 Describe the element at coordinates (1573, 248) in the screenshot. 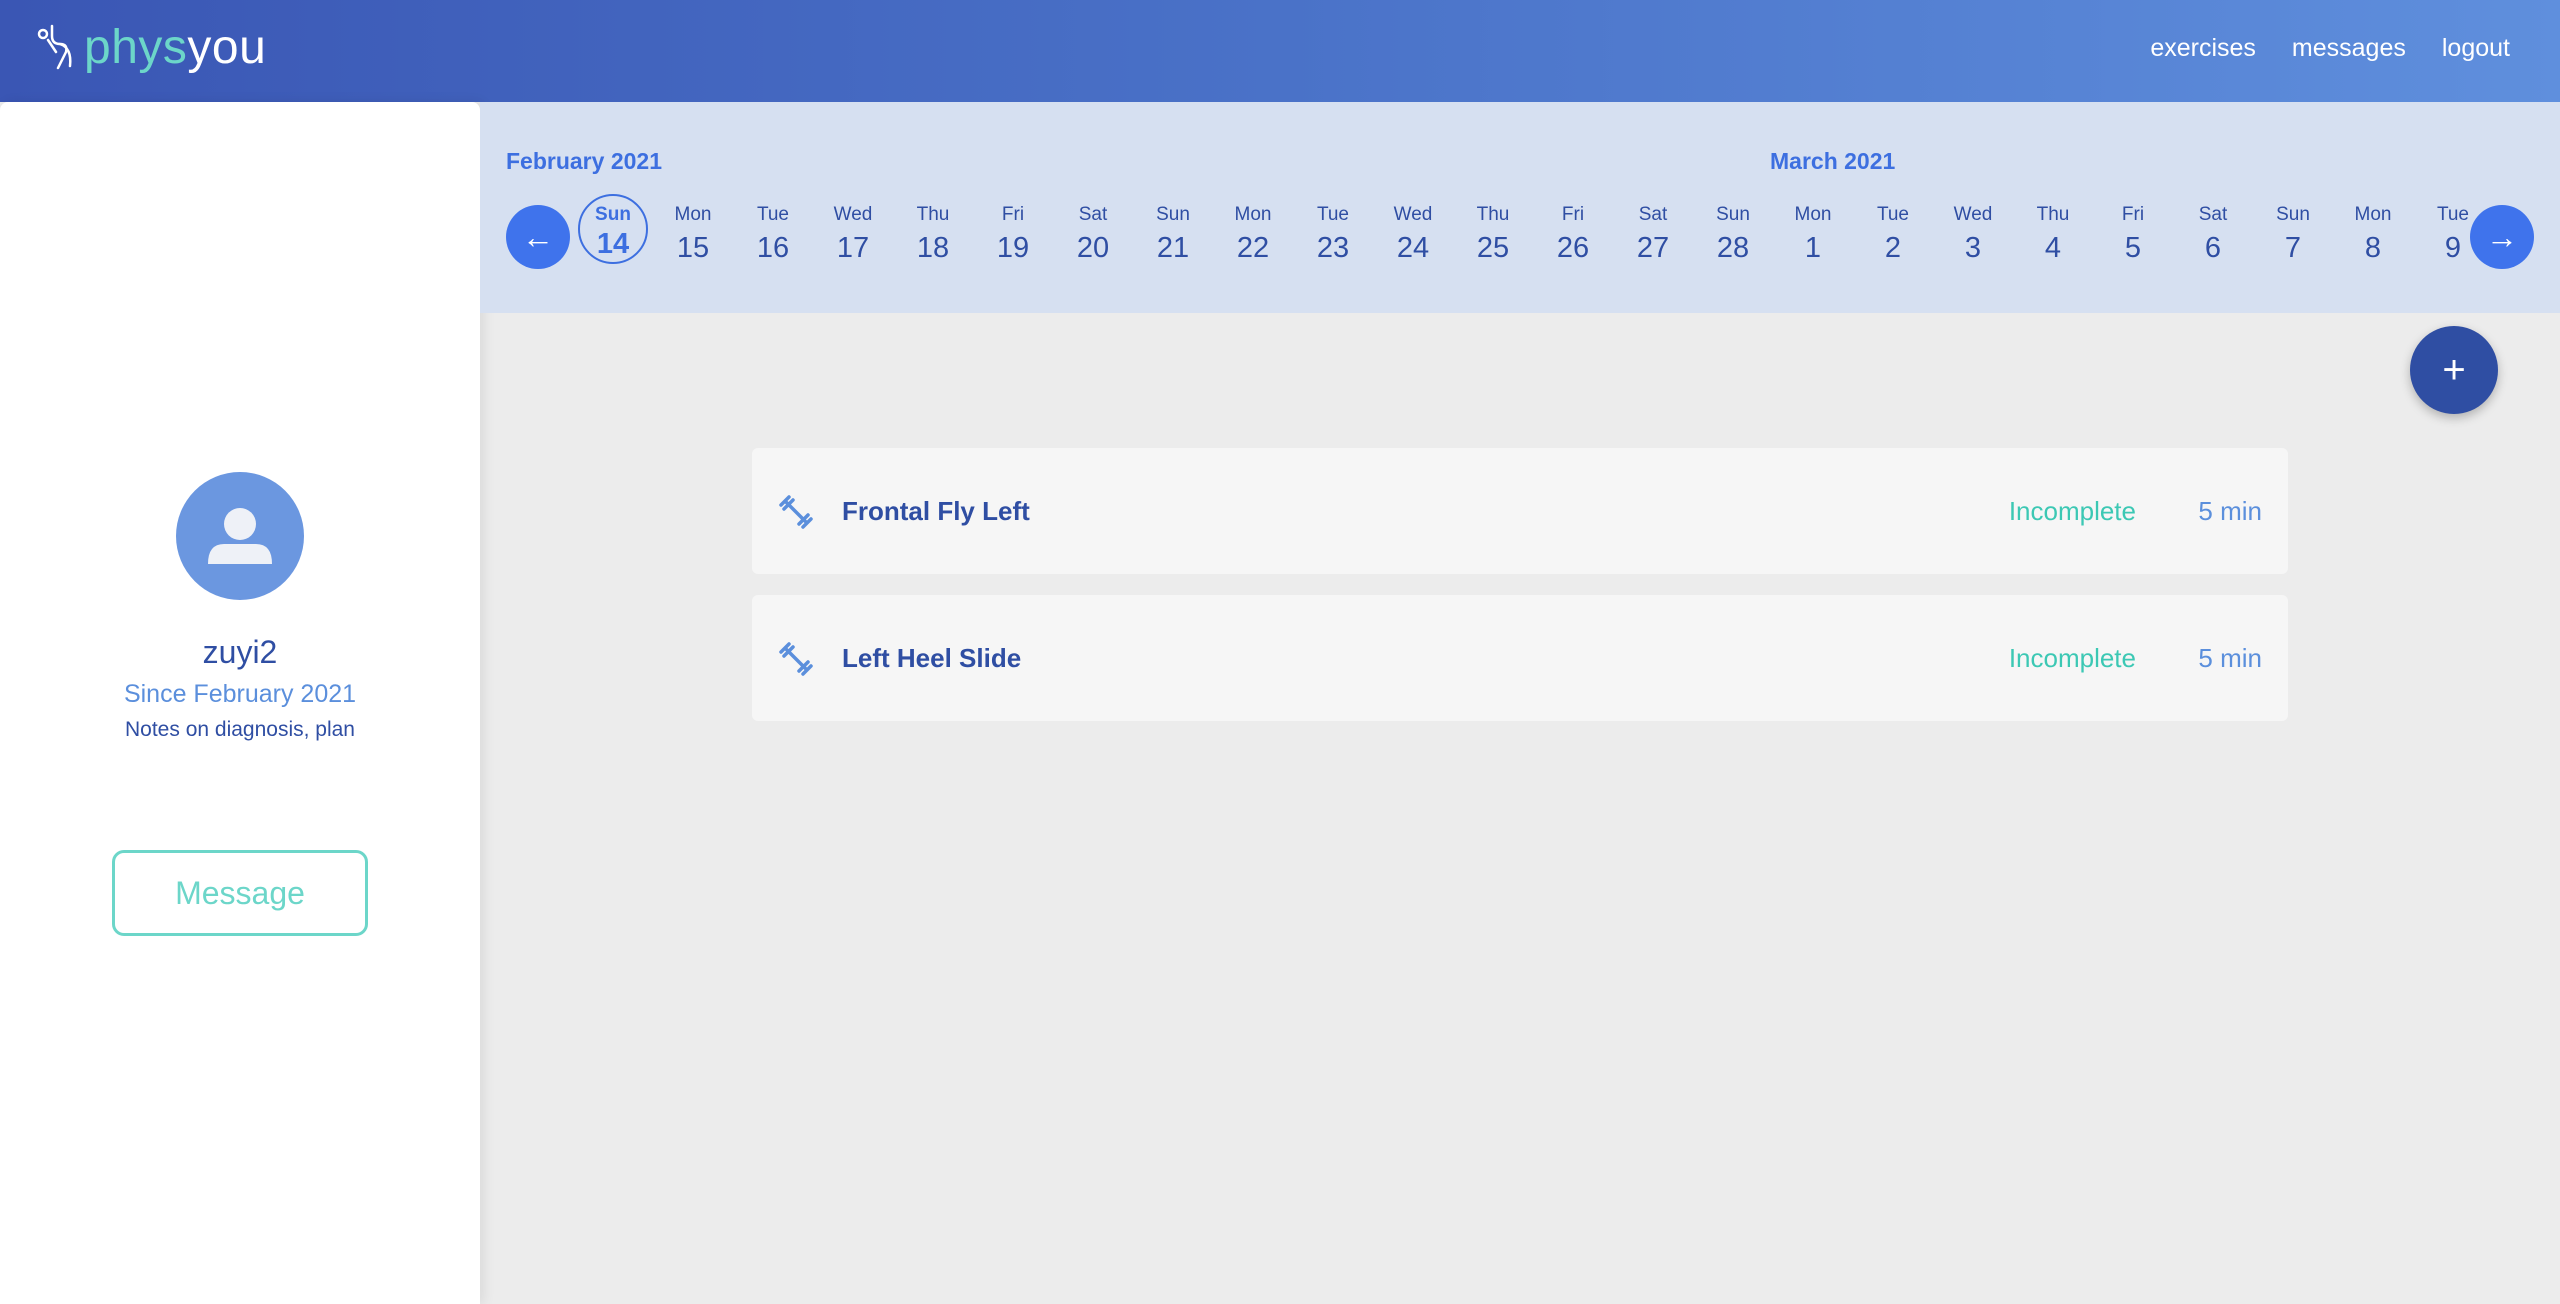

I see `day-number: 26` at that location.